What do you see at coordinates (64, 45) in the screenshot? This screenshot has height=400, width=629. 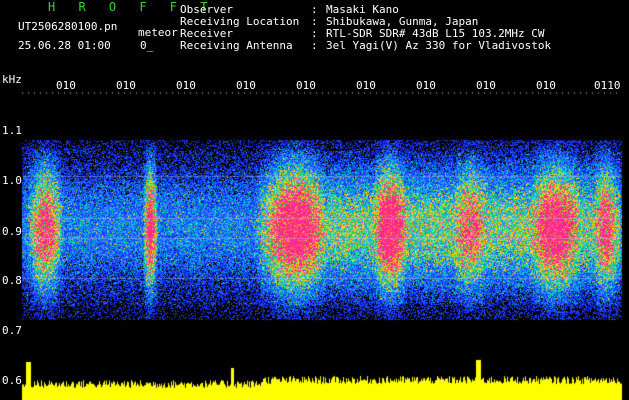 I see `date-time: 25.06.28 01:00` at bounding box center [64, 45].